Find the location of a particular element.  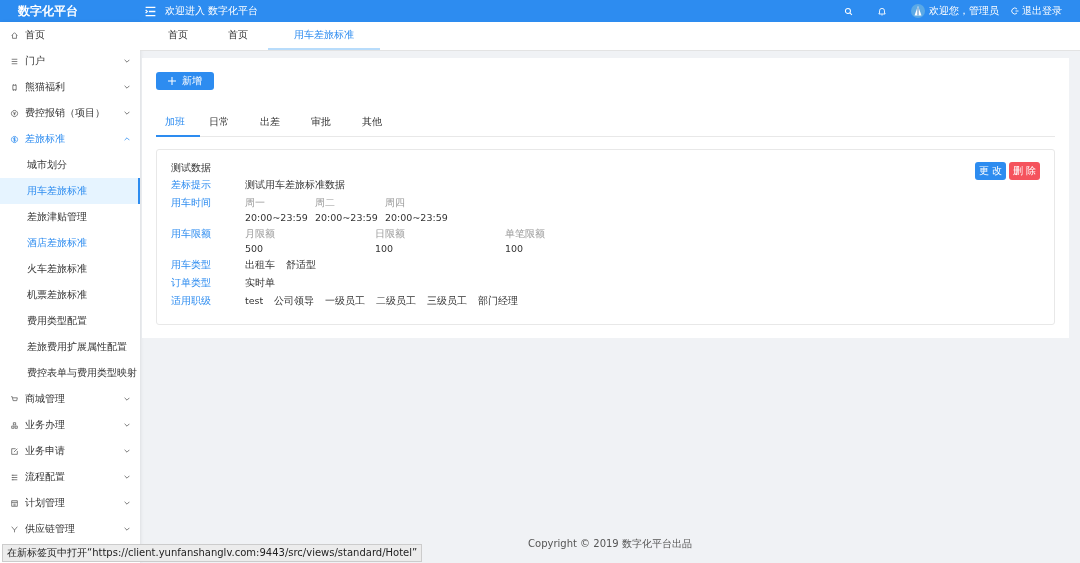

field-value: 一级员工 is located at coordinates (345, 301).